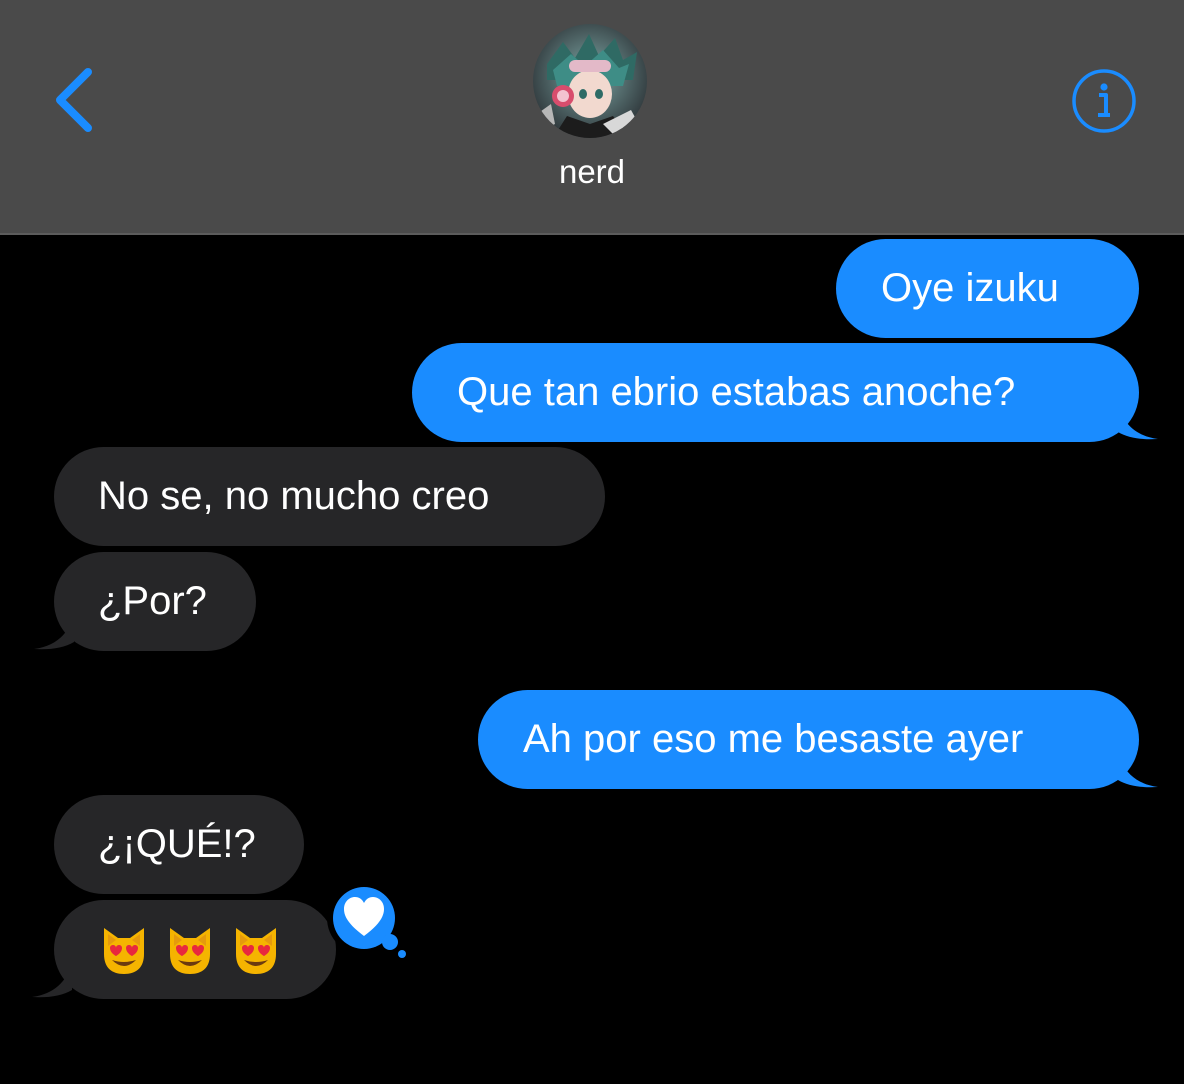  I want to click on tapback-reaction, so click(364, 924).